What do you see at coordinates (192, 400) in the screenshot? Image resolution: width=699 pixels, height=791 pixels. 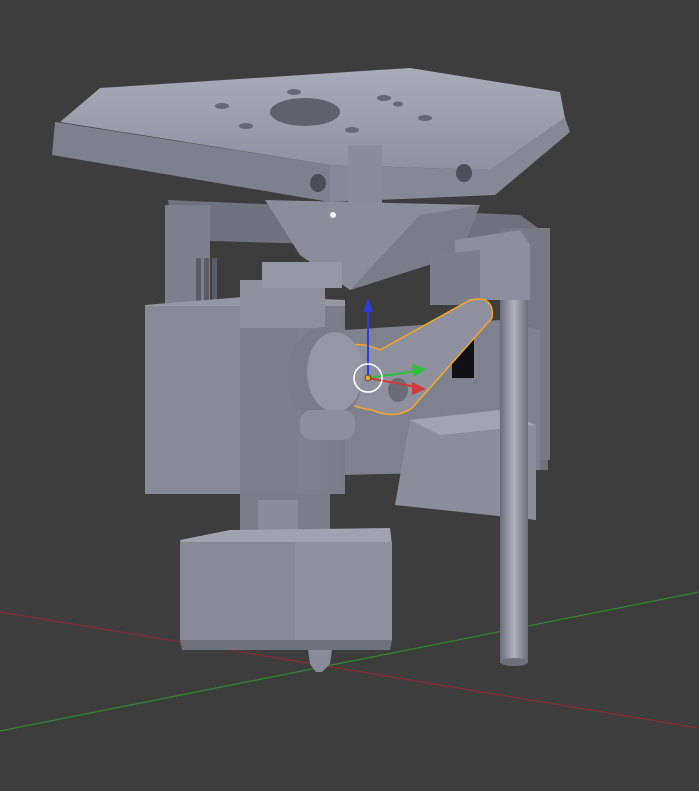 I see `motor-left-panel` at bounding box center [192, 400].